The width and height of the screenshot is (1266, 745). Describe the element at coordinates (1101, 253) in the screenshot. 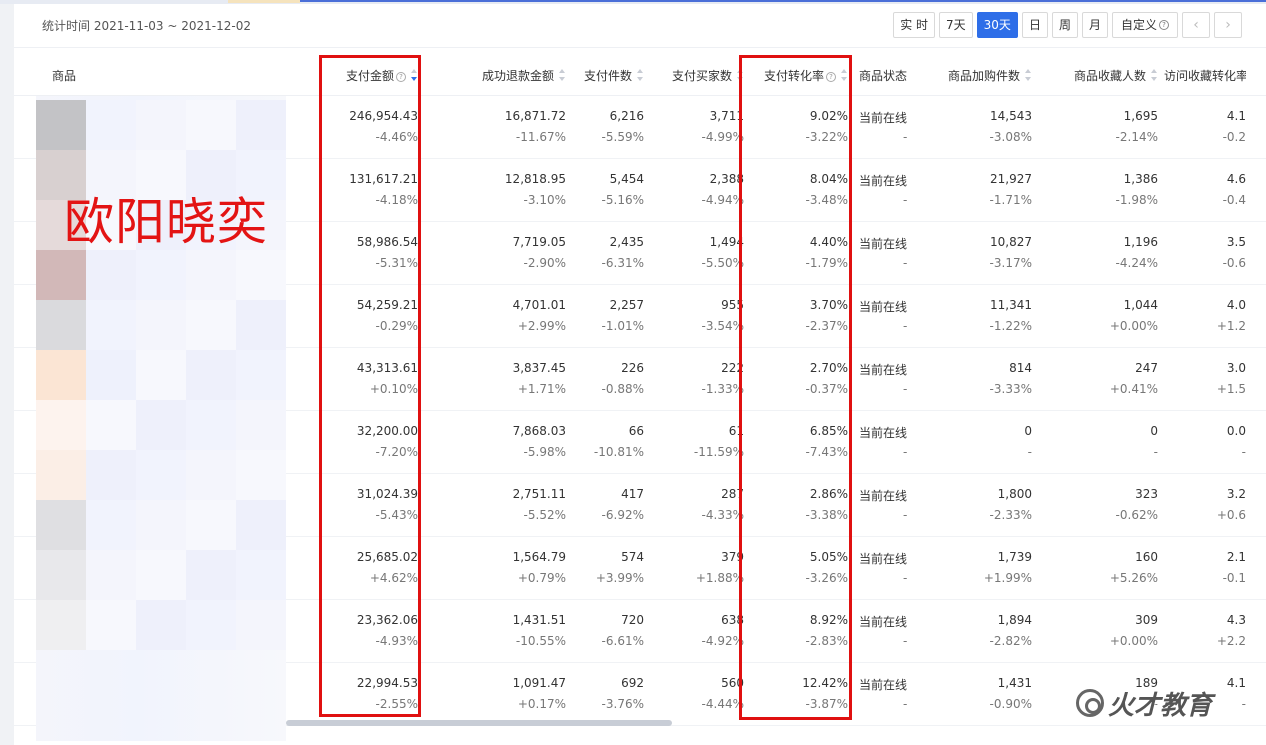

I see `cell-fav-buyers: 1,196 -4.24%` at that location.